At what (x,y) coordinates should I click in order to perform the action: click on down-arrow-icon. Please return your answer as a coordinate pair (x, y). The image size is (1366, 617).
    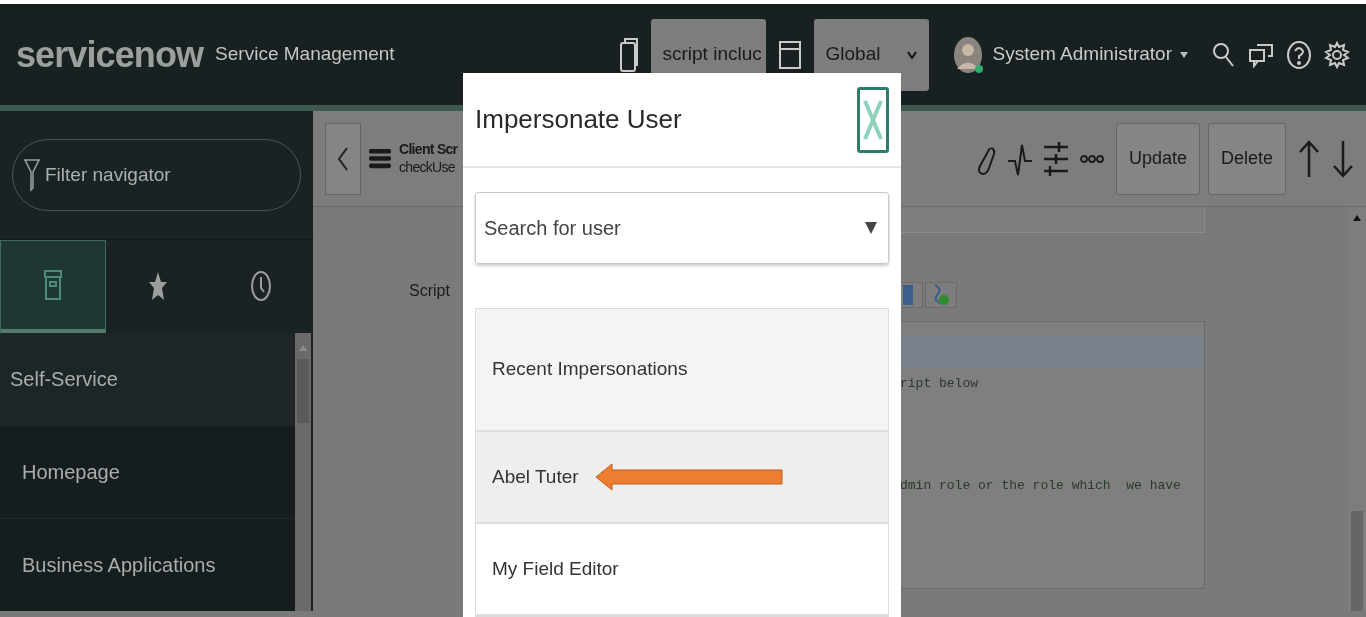
    Looking at the image, I should click on (1343, 158).